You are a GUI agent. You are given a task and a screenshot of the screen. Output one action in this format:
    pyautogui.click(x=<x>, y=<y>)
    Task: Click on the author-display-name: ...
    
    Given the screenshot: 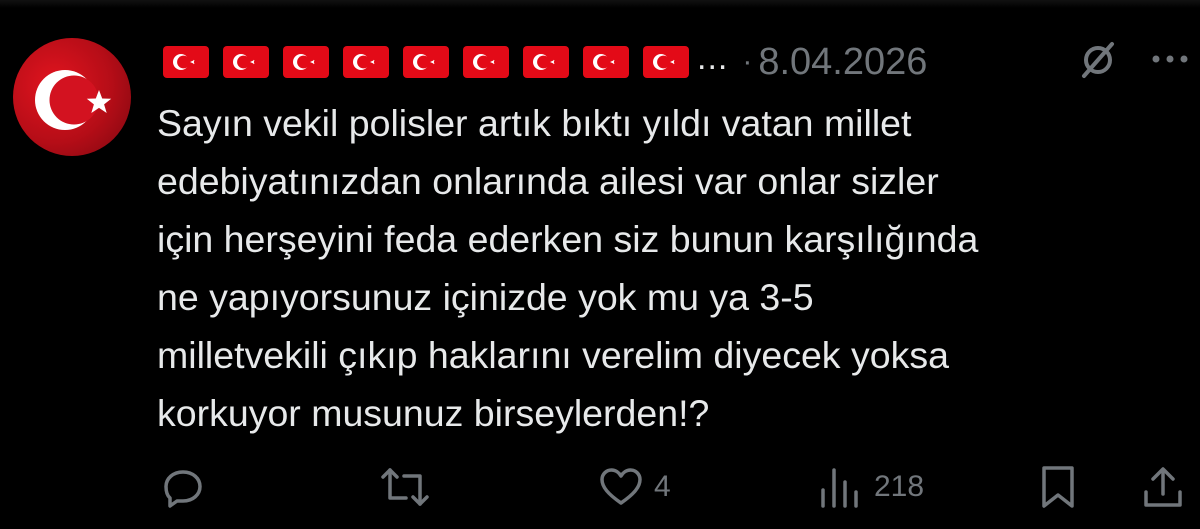 What is the action you would take?
    pyautogui.click(x=445, y=60)
    